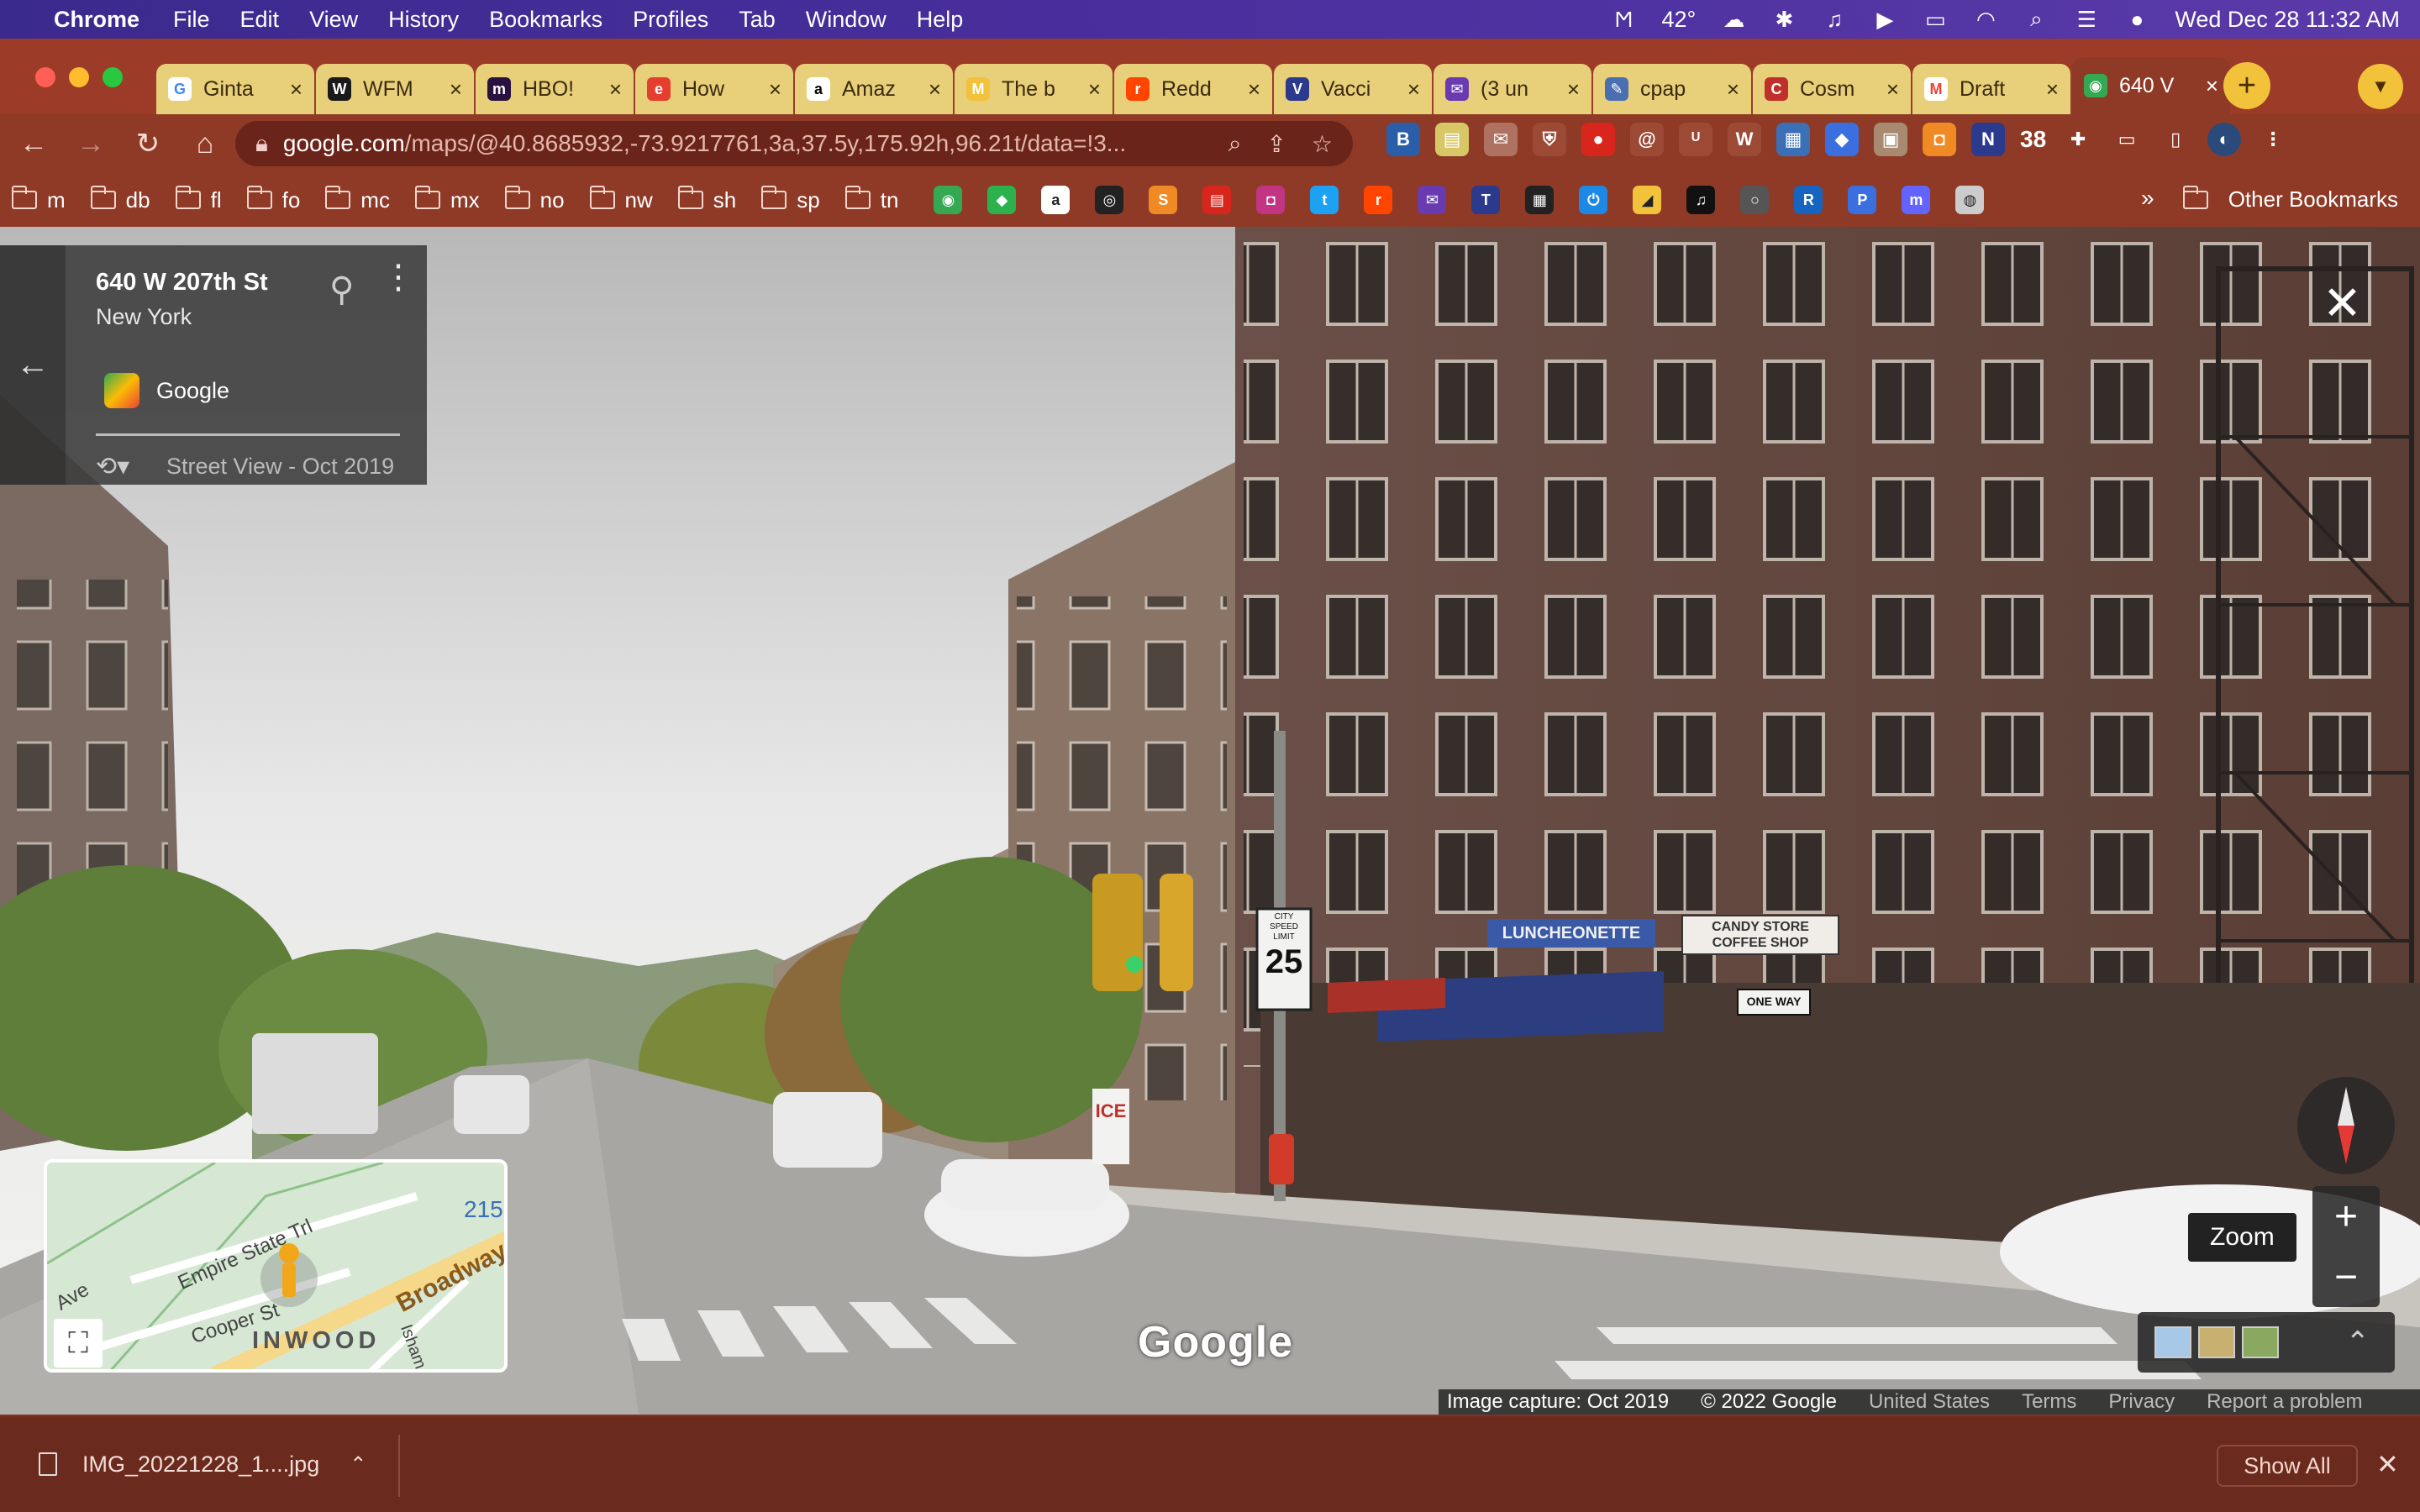  What do you see at coordinates (1755, 200) in the screenshot?
I see `ring-bookmark-icon: ○` at bounding box center [1755, 200].